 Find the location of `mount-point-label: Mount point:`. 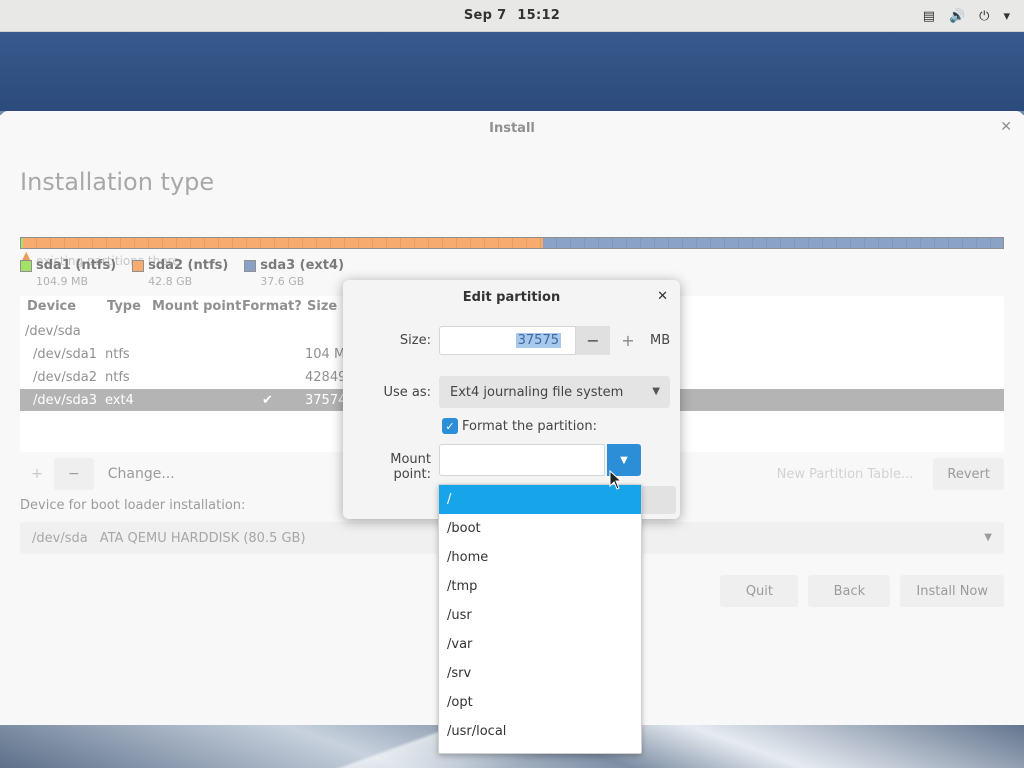

mount-point-label: Mount point: is located at coordinates (410, 467).